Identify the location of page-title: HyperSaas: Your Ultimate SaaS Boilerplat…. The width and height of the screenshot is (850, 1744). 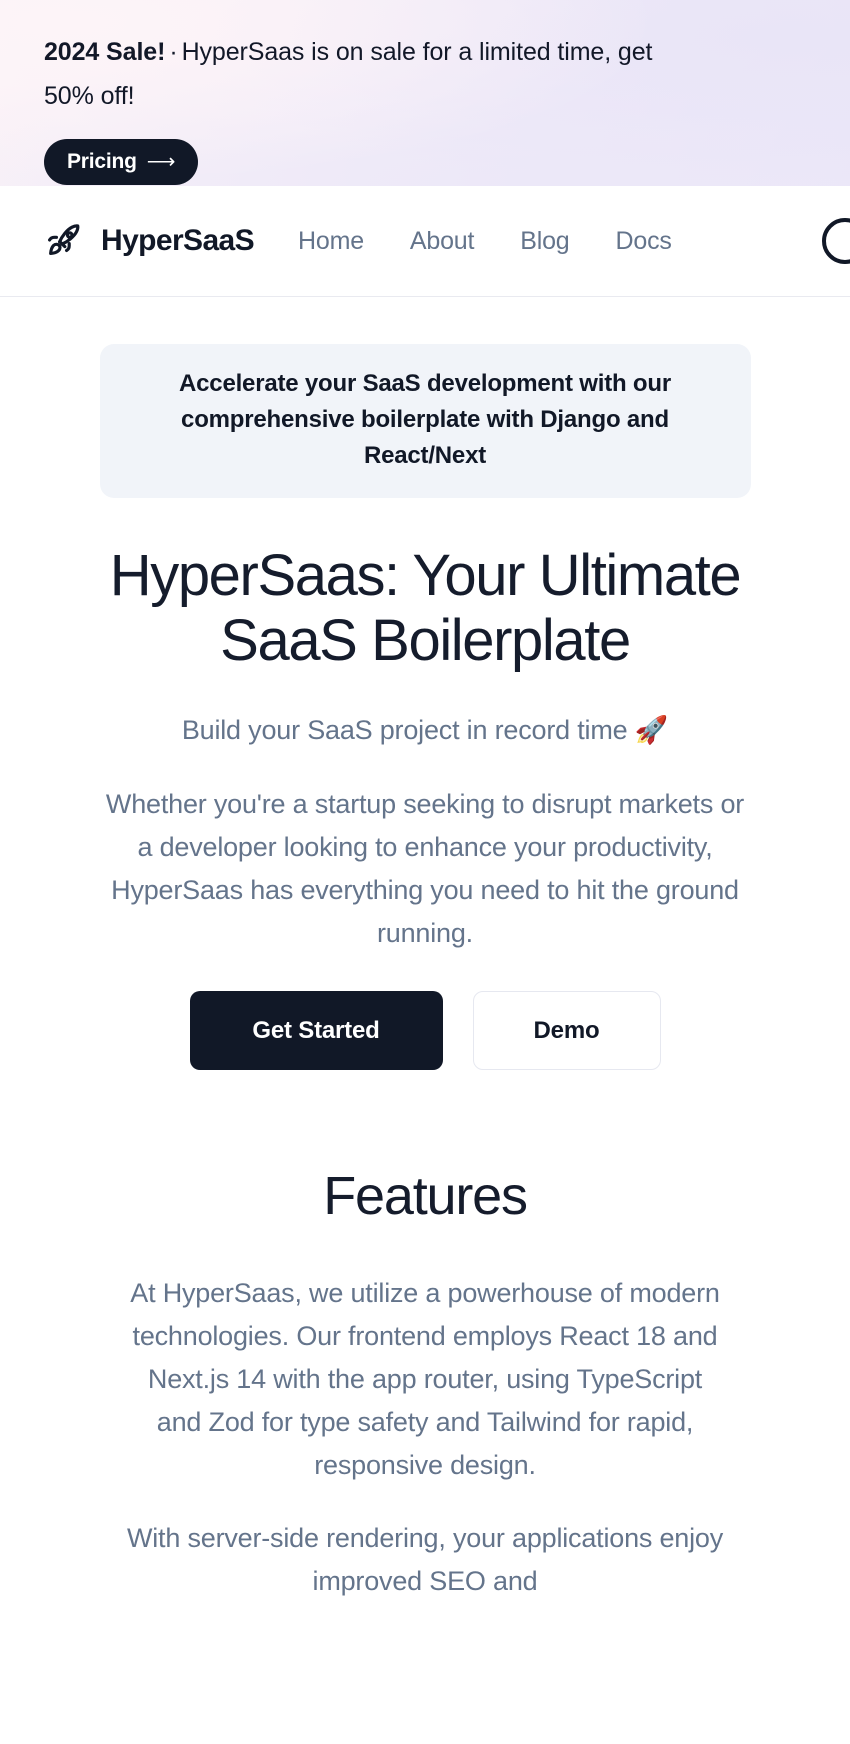
(425, 608).